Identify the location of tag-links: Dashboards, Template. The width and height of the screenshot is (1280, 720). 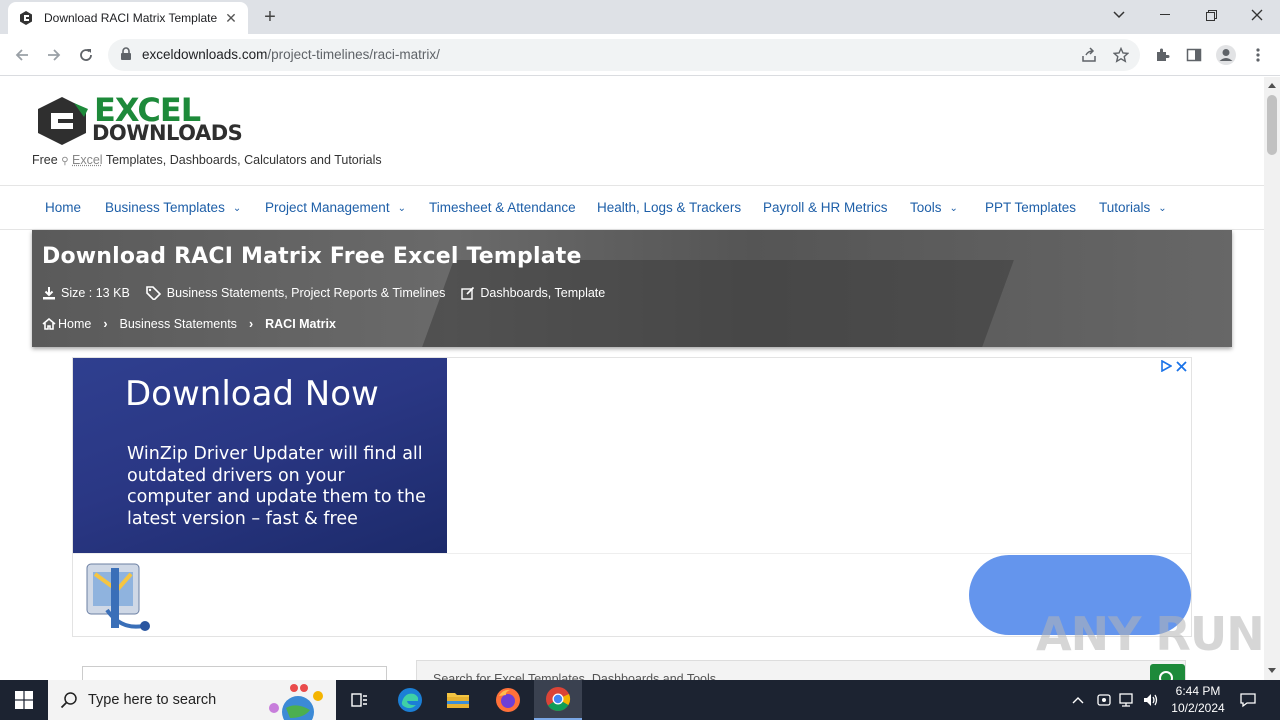
(542, 293).